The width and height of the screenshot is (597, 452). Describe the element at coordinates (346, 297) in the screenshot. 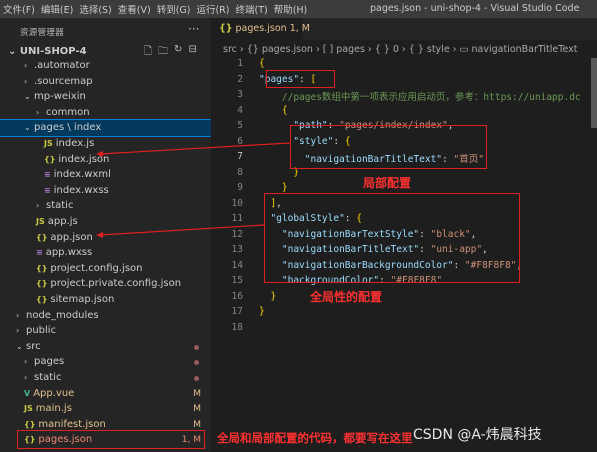

I see `global-config-label: 全局性的配置` at that location.